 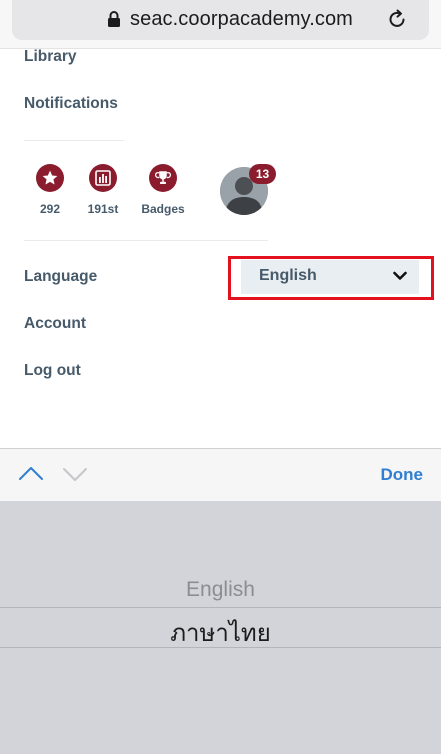 I want to click on address-bar: seac.coorpacademy.com, so click(x=220, y=20).